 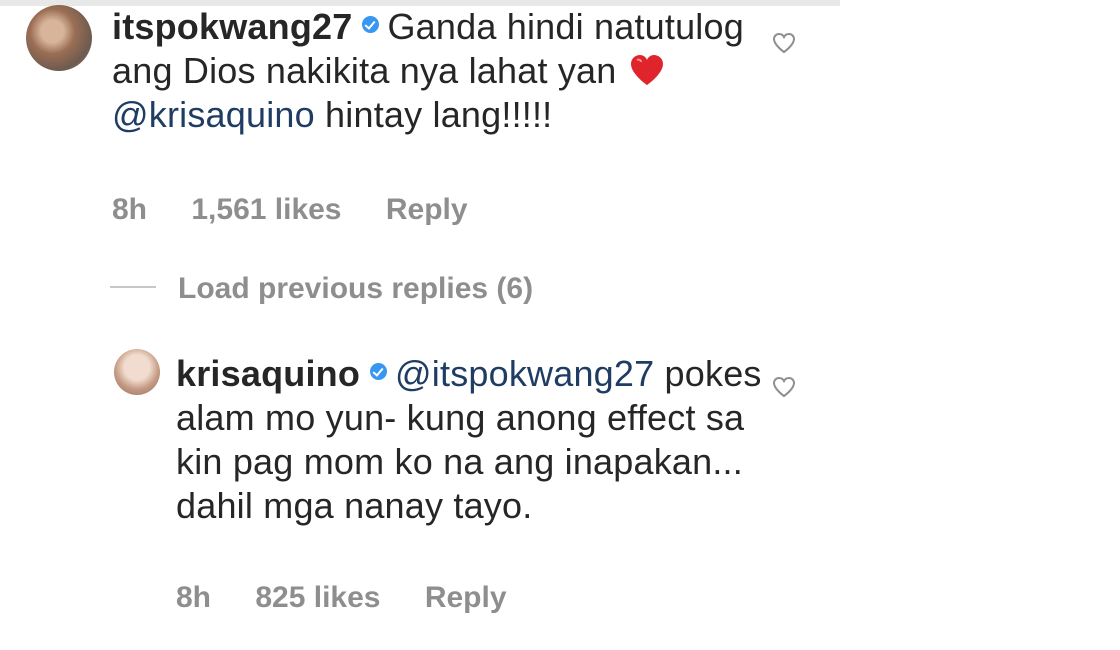 What do you see at coordinates (213, 114) in the screenshot?
I see `comment-mention: @krisaquino` at bounding box center [213, 114].